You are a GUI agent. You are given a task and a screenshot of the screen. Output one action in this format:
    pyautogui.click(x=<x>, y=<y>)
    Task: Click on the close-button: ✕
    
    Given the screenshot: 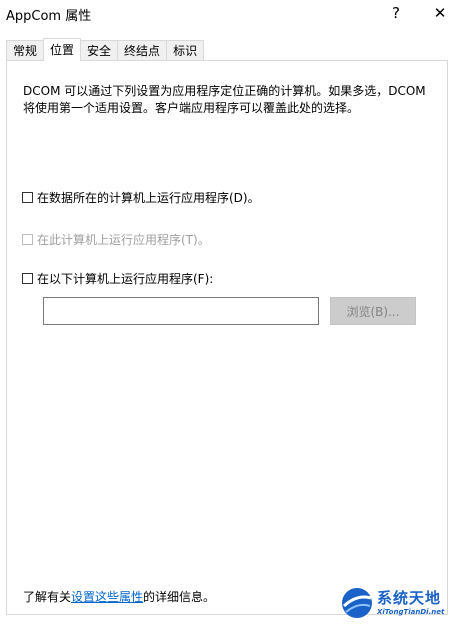 What is the action you would take?
    pyautogui.click(x=440, y=13)
    